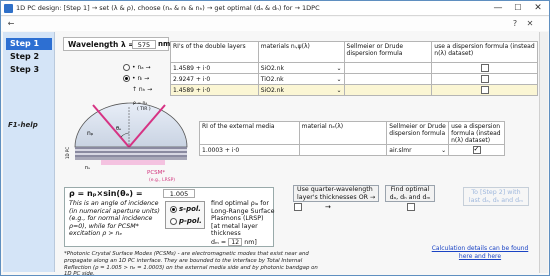  What do you see at coordinates (173, 221) in the screenshot?
I see `p-pol-radio` at bounding box center [173, 221].